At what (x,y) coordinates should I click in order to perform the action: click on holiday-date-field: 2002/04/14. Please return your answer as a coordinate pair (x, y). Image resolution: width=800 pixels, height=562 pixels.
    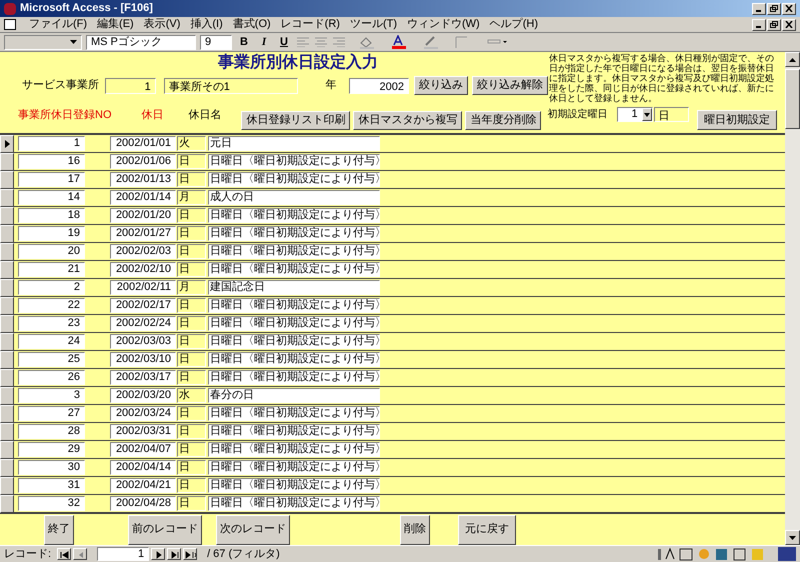
    Looking at the image, I should click on (143, 467).